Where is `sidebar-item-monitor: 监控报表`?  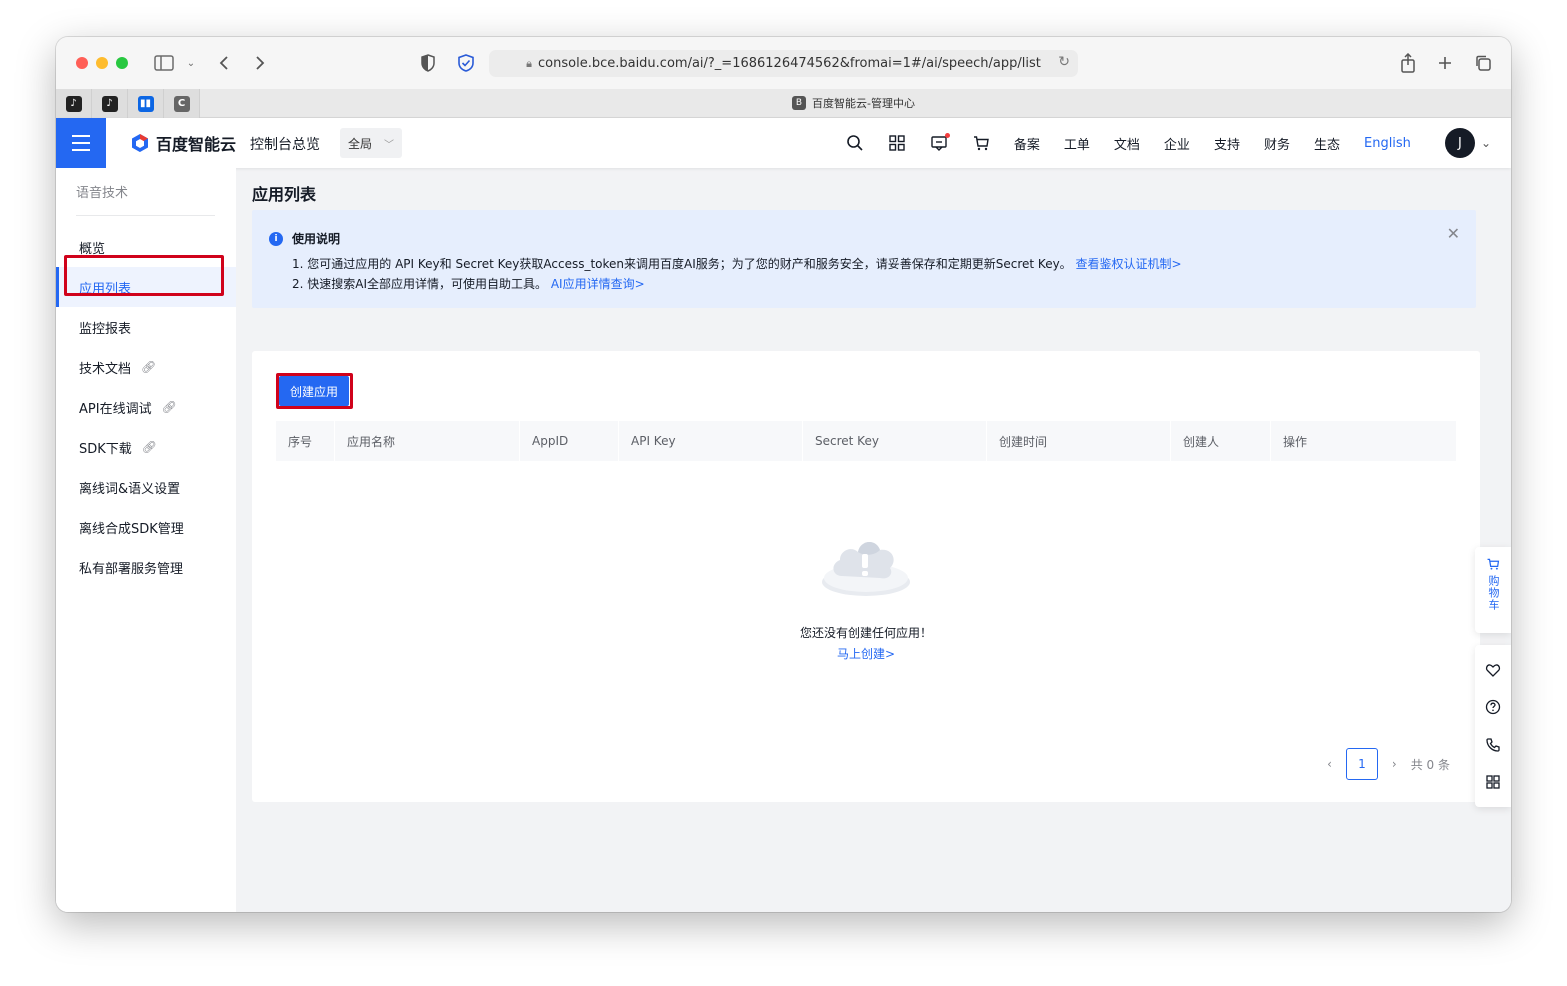 sidebar-item-monitor: 监控报表 is located at coordinates (146, 327).